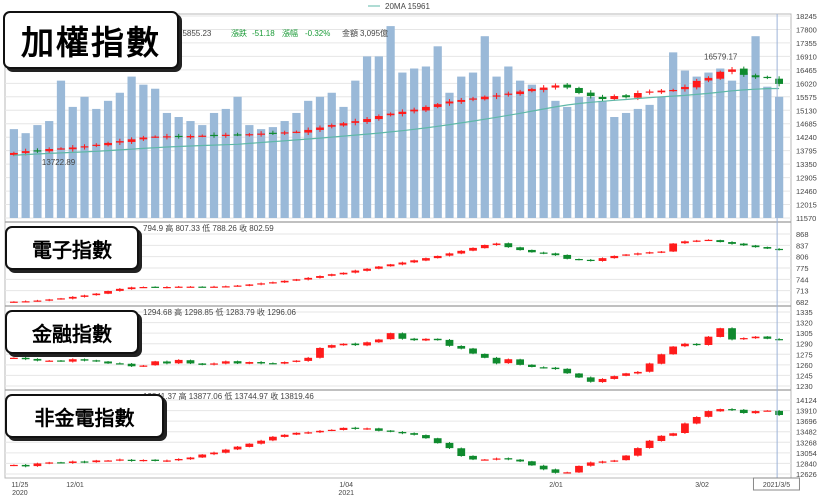 This screenshot has width=820, height=496. Describe the element at coordinates (405, 486) in the screenshot. I see `x-axis: 11/252020 12/01 1/042021 2/01 3/02 2021/3/5` at that location.